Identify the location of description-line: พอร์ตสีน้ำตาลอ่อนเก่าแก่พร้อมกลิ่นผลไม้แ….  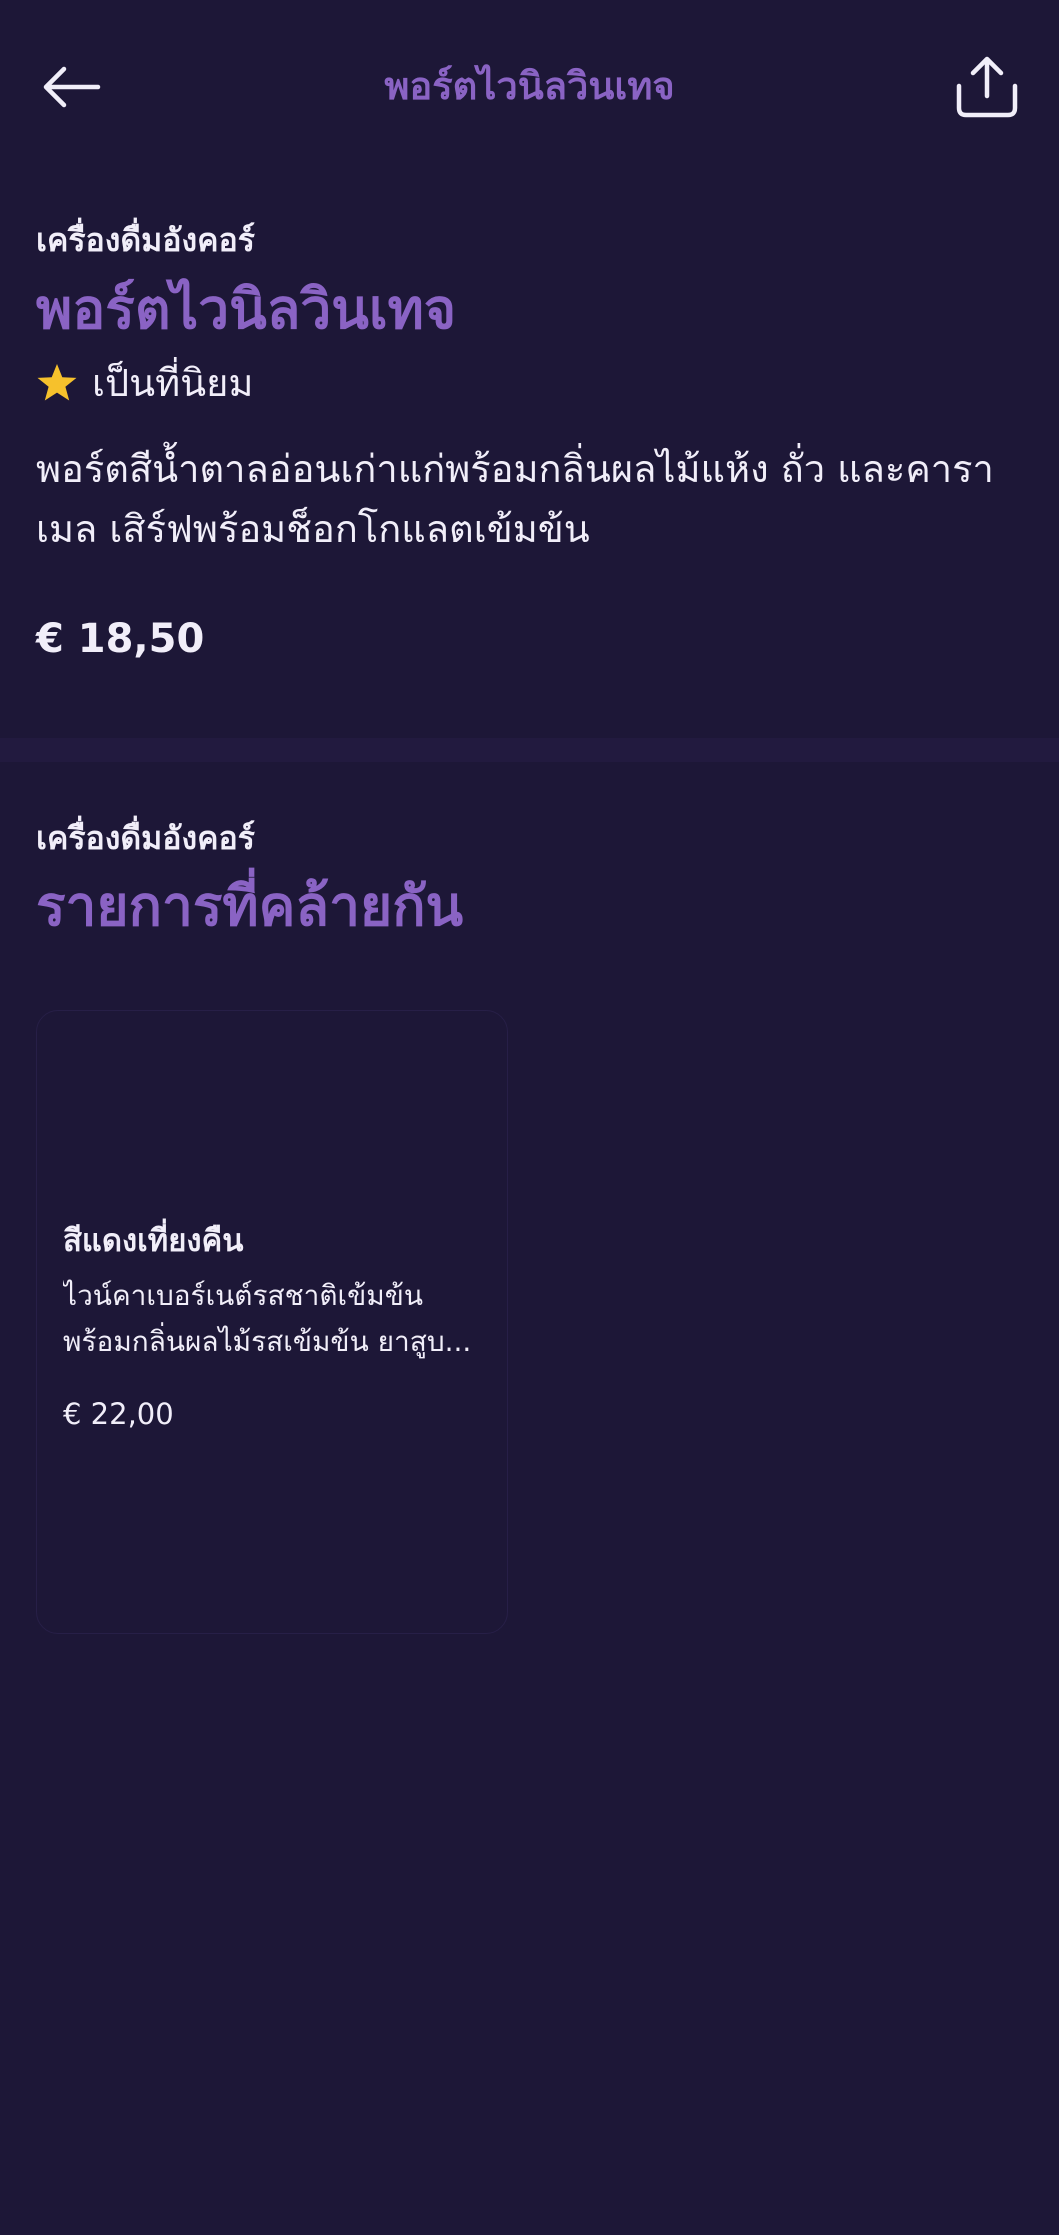
(515, 469).